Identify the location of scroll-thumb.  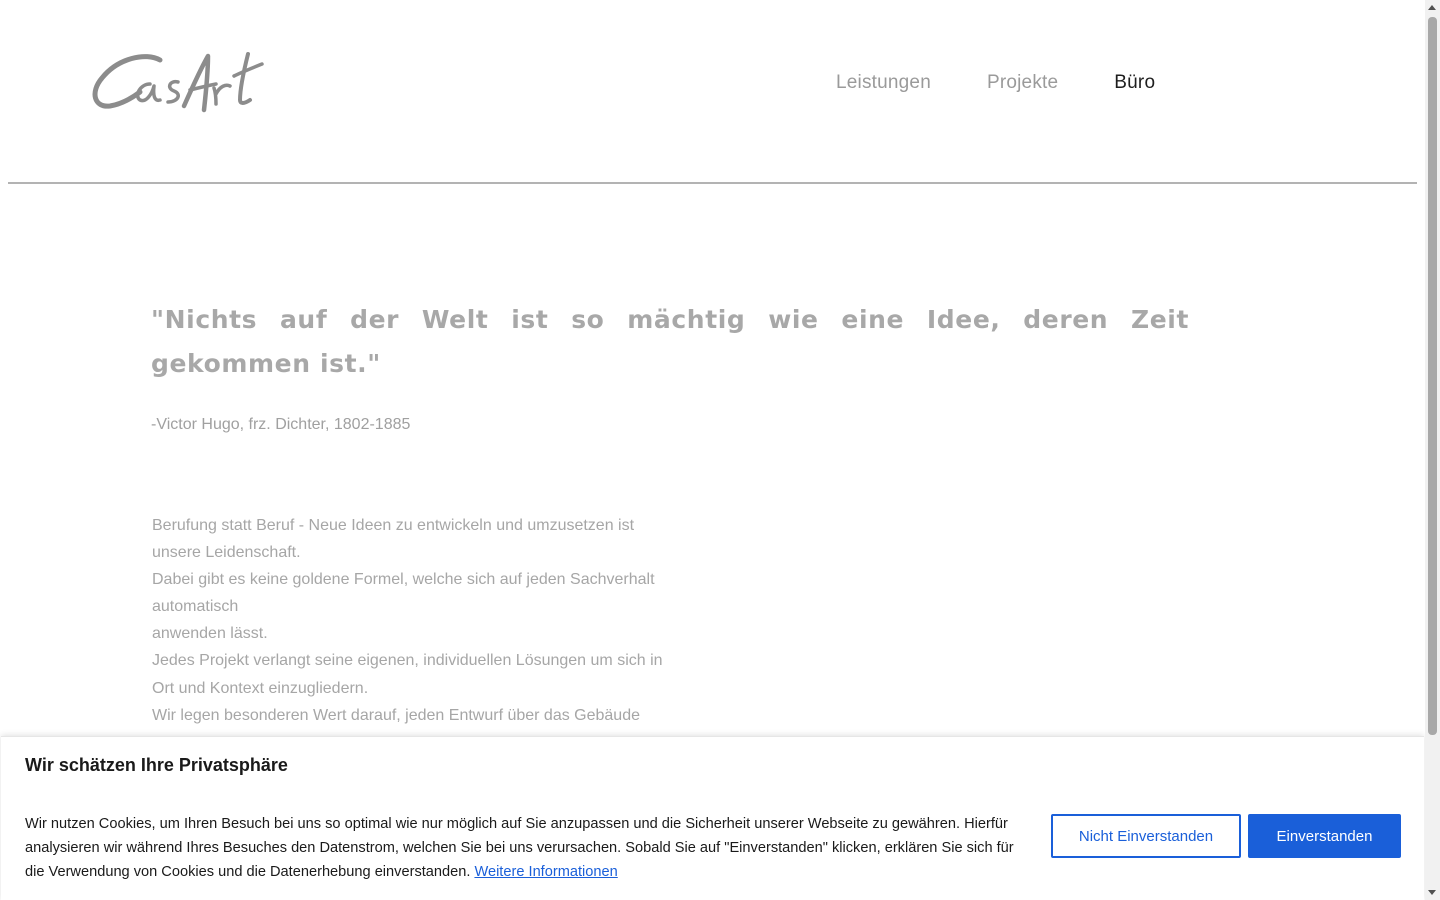
(1432, 376).